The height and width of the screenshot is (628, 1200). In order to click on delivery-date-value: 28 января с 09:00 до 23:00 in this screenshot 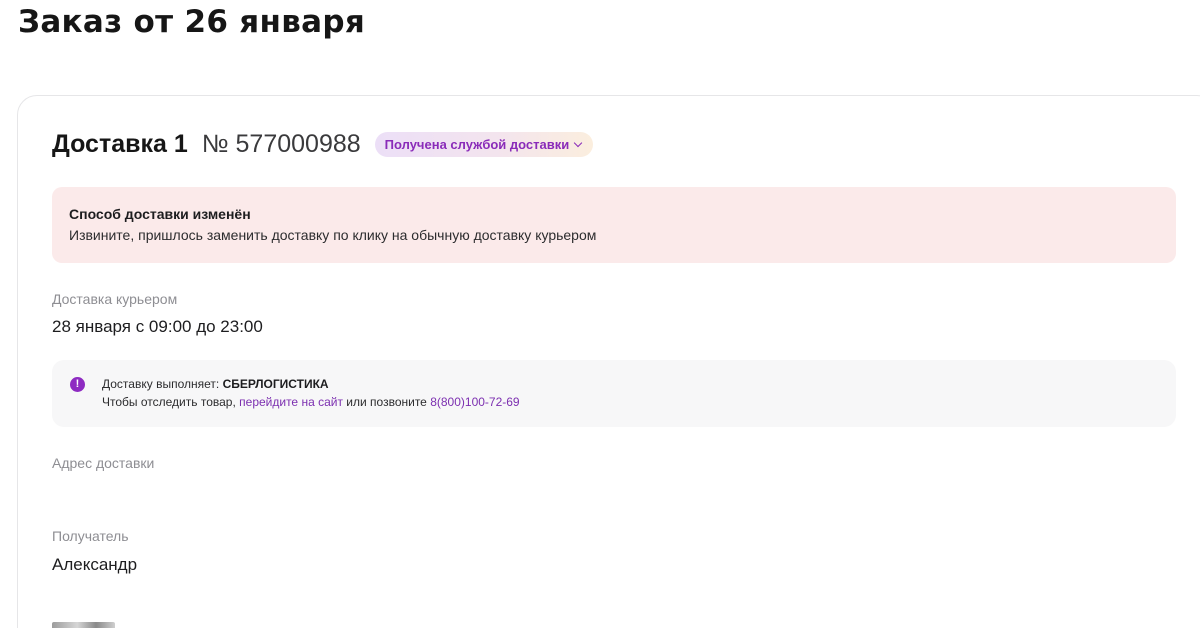, I will do `click(157, 326)`.